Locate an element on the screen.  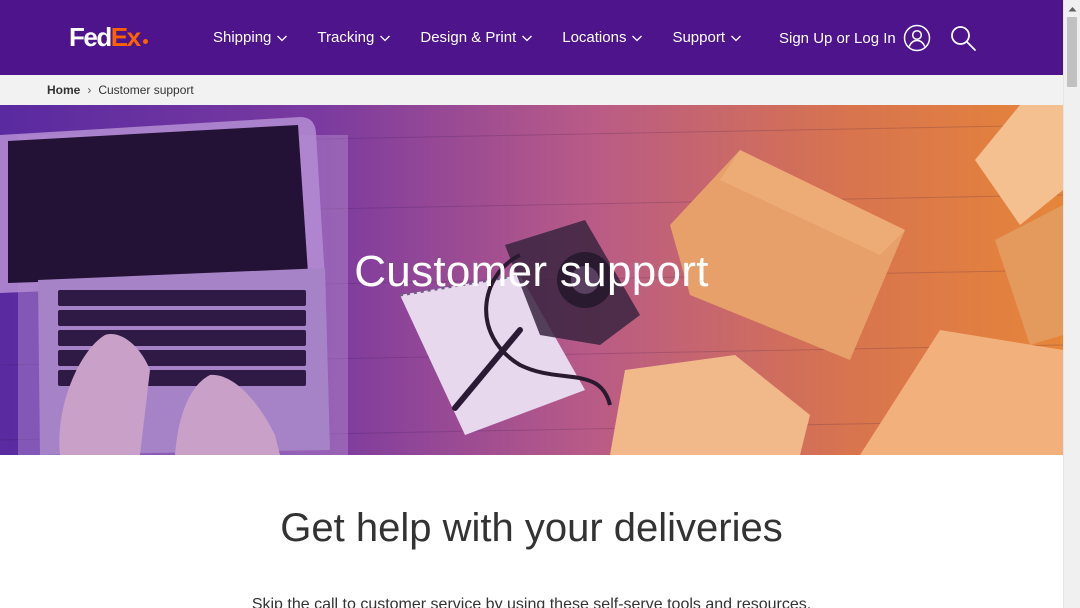
nav-tracking-label: Tracking is located at coordinates (346, 37).